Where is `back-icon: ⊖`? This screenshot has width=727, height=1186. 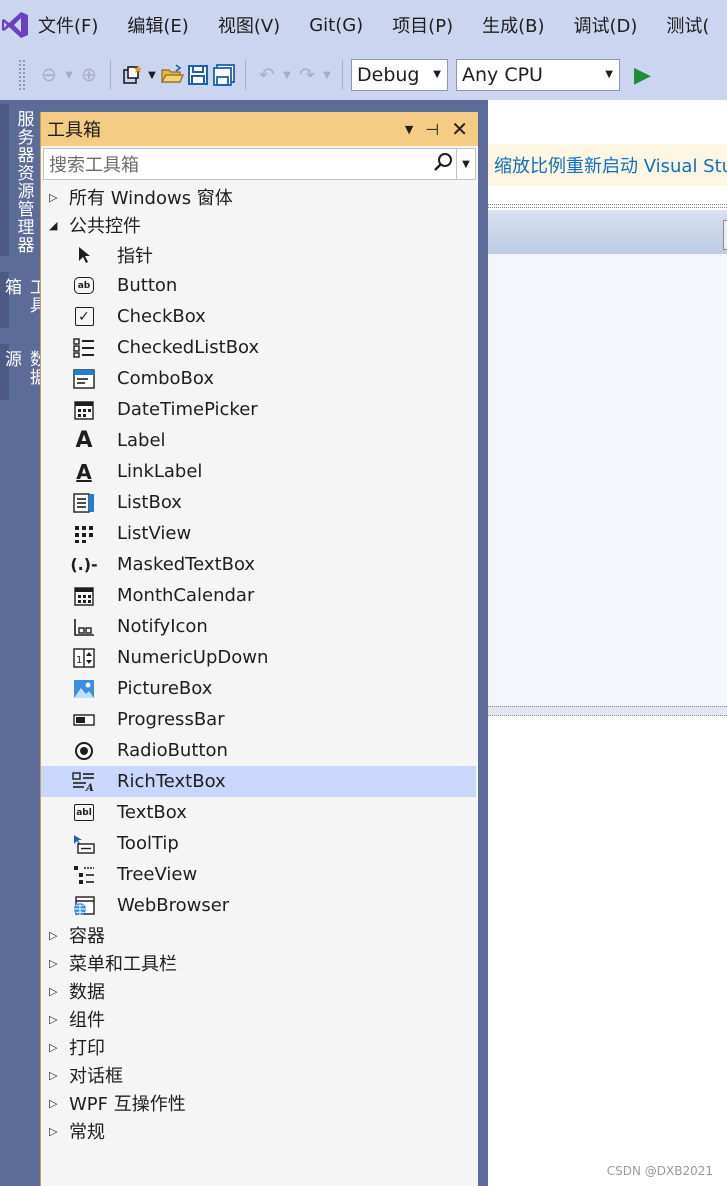
back-icon: ⊖ is located at coordinates (49, 75).